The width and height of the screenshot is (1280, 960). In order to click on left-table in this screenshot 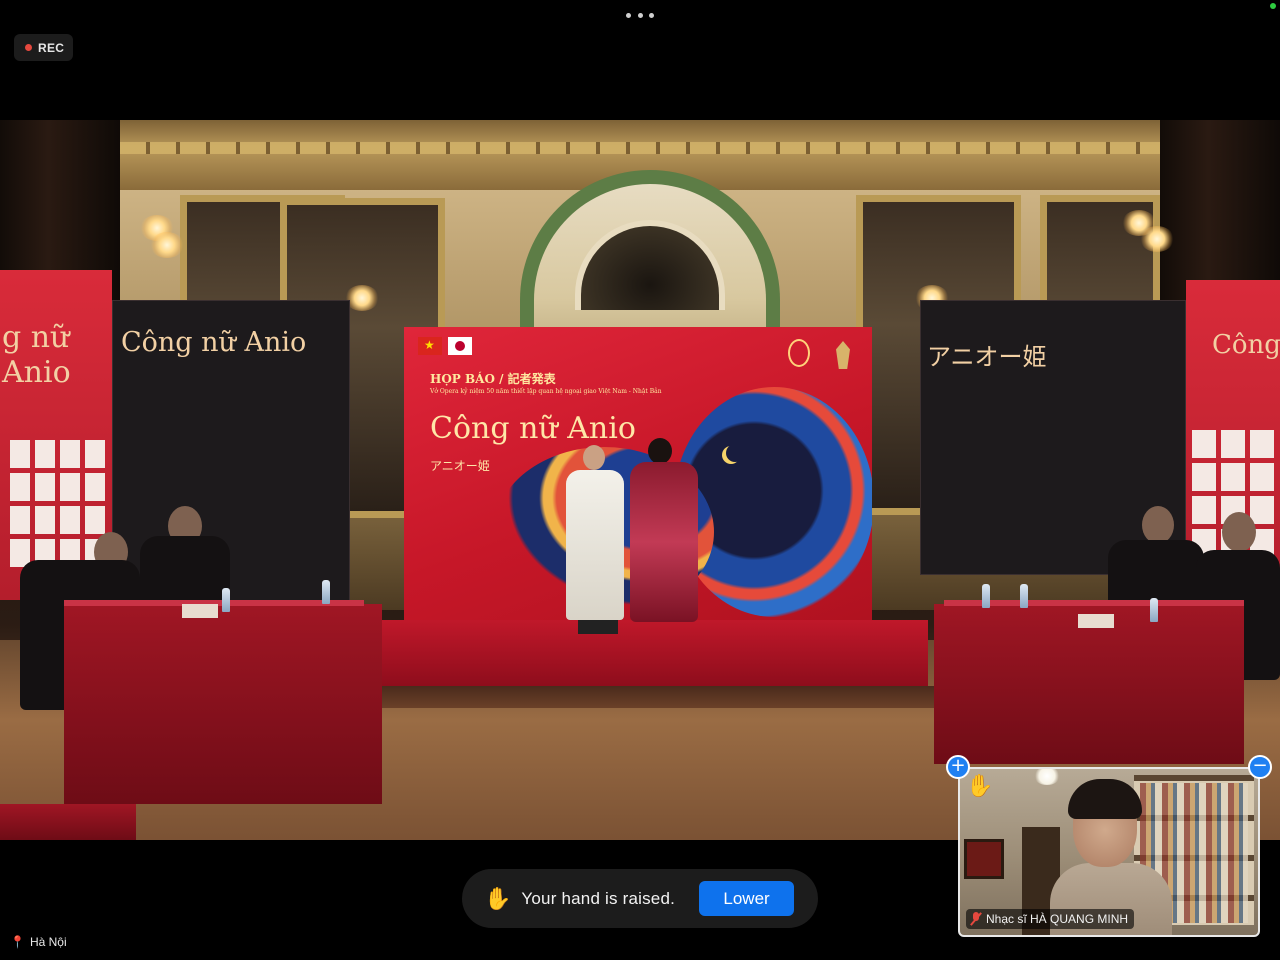, I will do `click(223, 704)`.